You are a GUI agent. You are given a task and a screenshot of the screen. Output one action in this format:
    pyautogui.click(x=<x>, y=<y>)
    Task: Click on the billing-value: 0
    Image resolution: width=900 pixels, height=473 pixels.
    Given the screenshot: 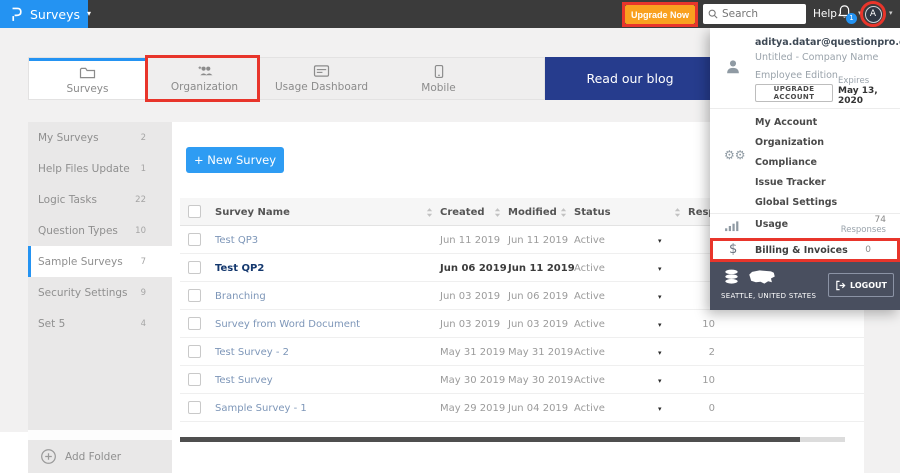 What is the action you would take?
    pyautogui.click(x=868, y=250)
    